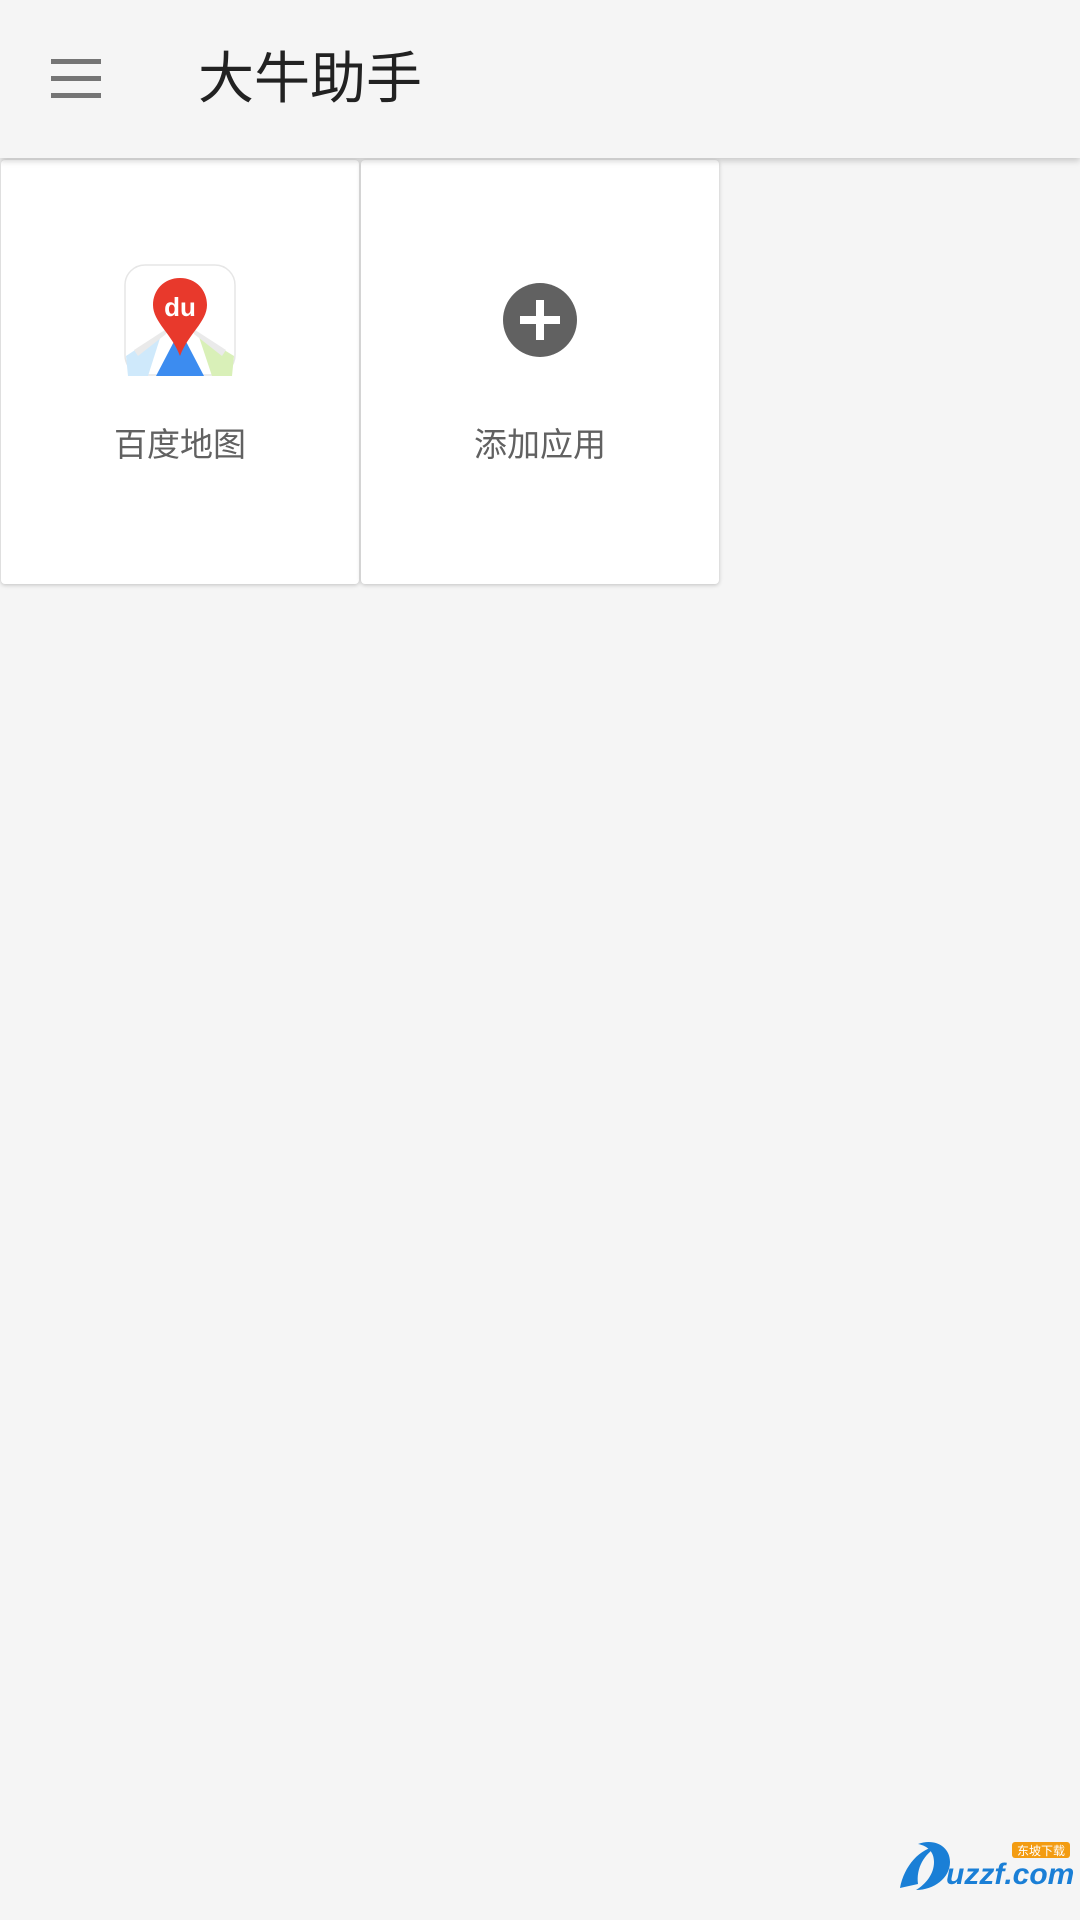  I want to click on baidu-map-icon: du, so click(180, 320).